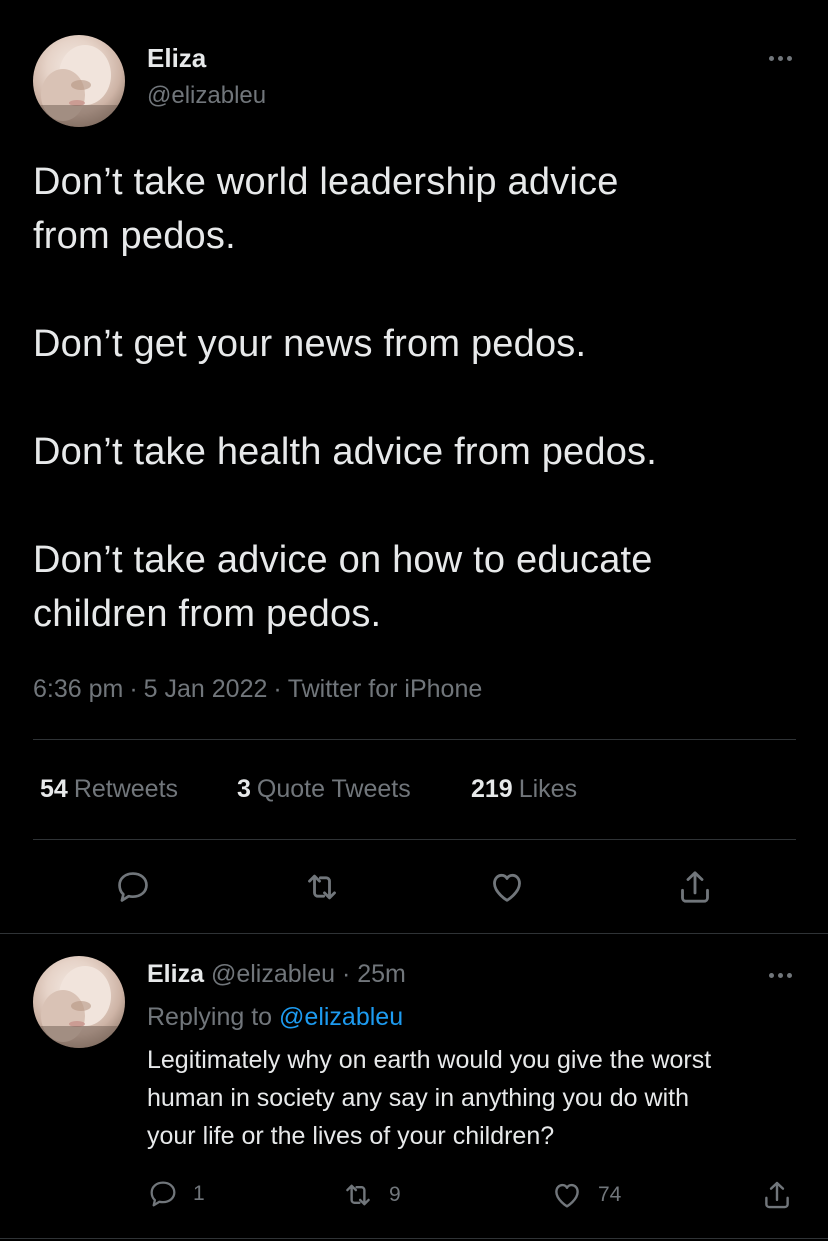 The image size is (828, 1241). I want to click on tweet-line: Don’t take world leadership advice, so click(326, 182).